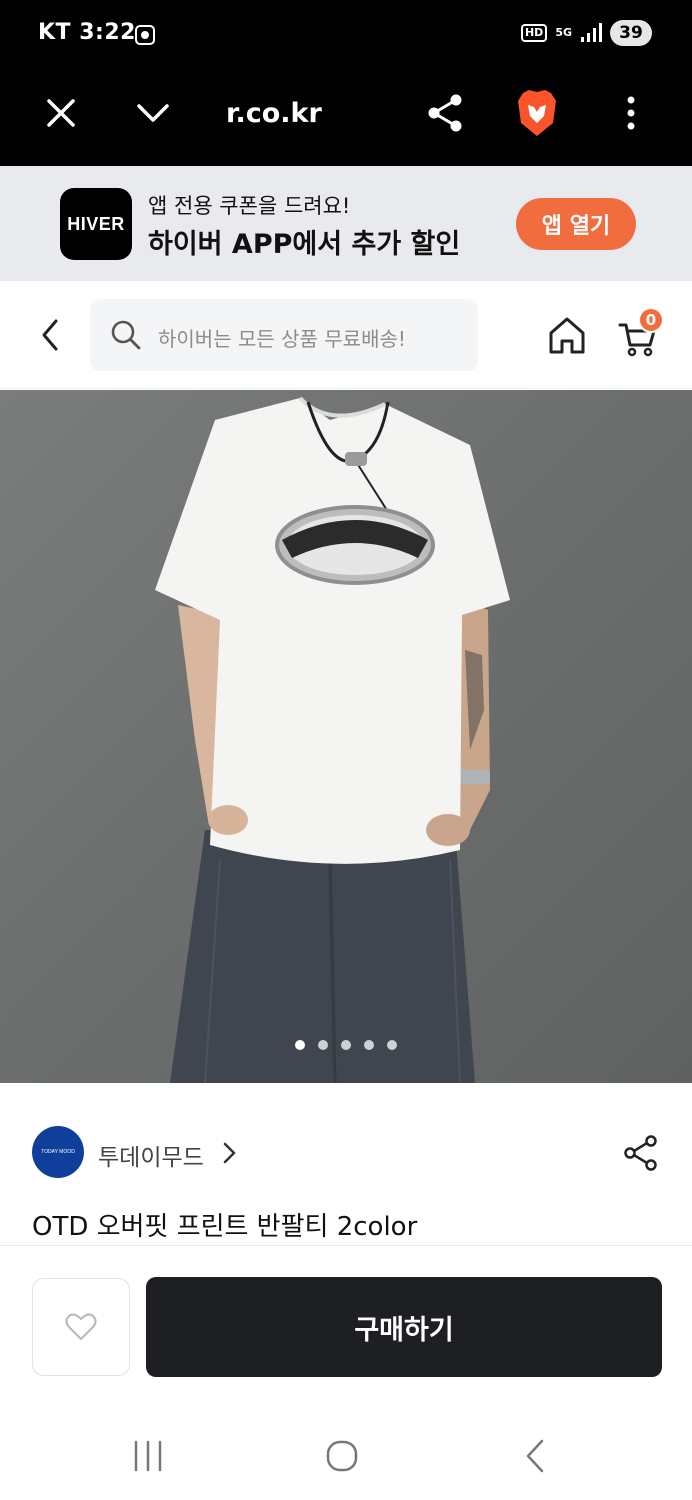 Image resolution: width=692 pixels, height=1500 pixels. What do you see at coordinates (631, 33) in the screenshot?
I see `battery-icon: 39` at bounding box center [631, 33].